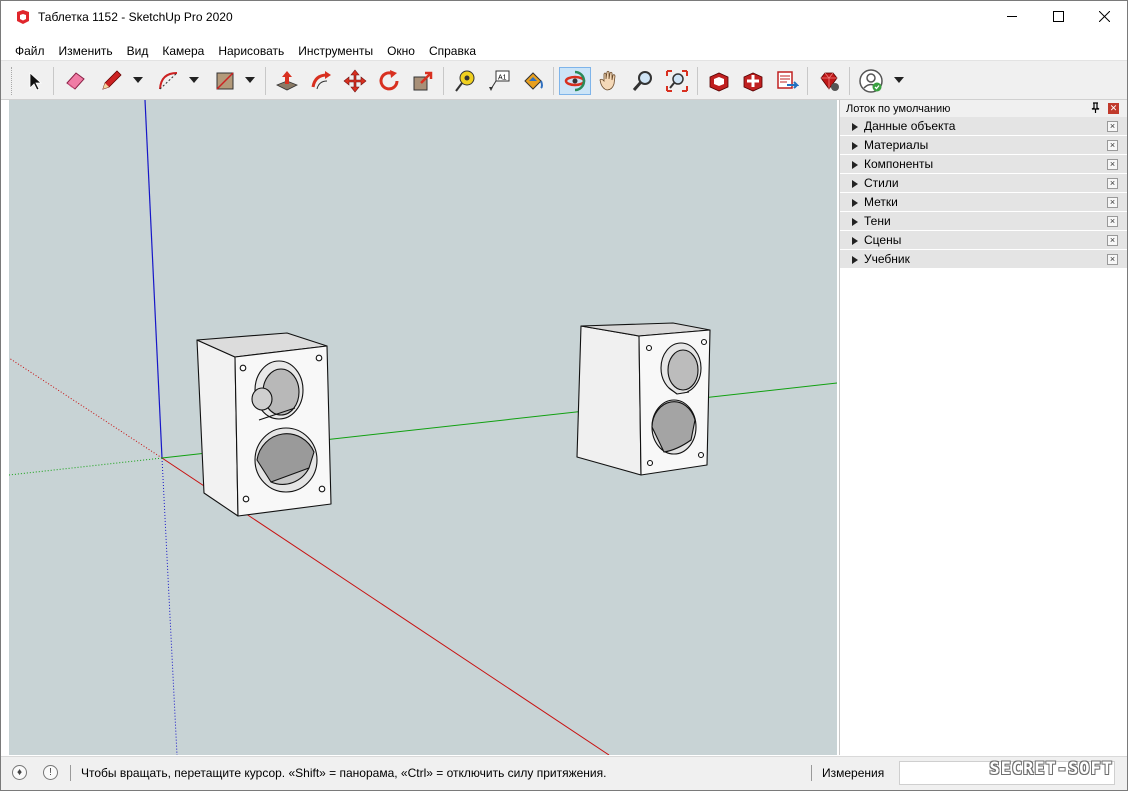 This screenshot has height=791, width=1128. Describe the element at coordinates (335, 51) in the screenshot. I see `menu-tools: Инструменты` at that location.